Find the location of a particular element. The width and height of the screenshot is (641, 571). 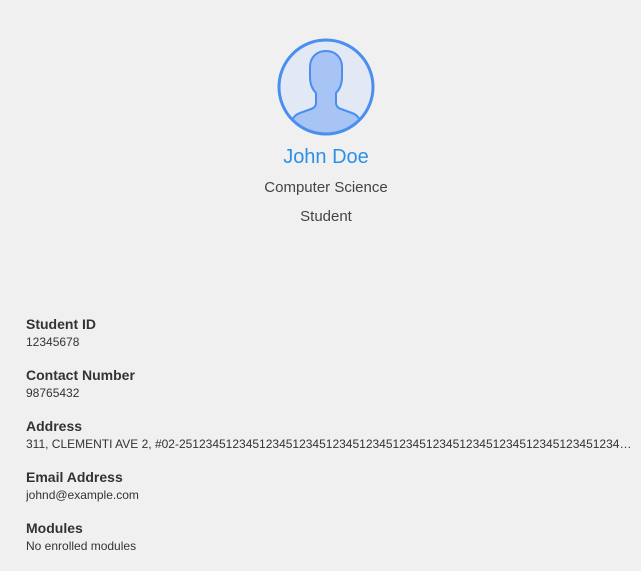

student-id-label: Student ID is located at coordinates (61, 324).